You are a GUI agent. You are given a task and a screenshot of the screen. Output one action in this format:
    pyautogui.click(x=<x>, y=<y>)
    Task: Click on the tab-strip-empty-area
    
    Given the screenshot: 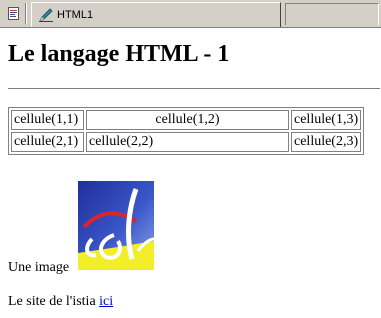 What is the action you would take?
    pyautogui.click(x=332, y=14)
    